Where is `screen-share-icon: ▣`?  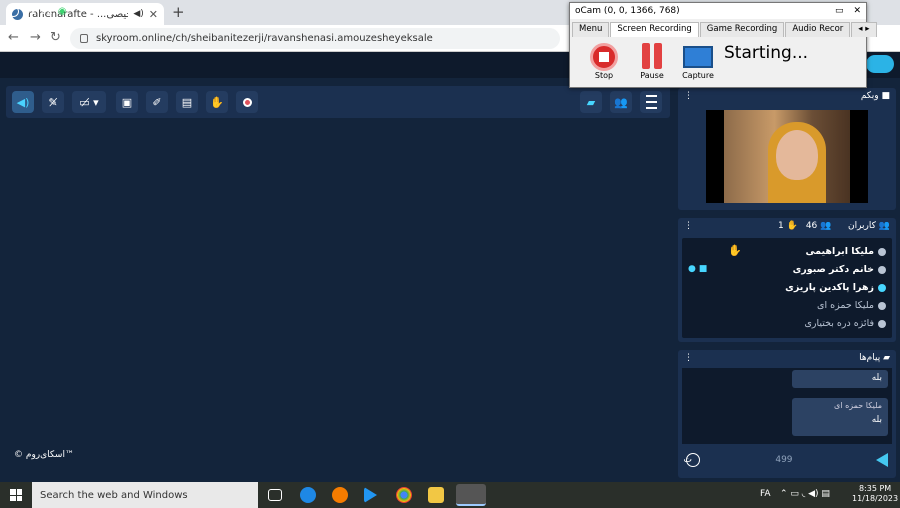
screen-share-icon: ▣ is located at coordinates (127, 102).